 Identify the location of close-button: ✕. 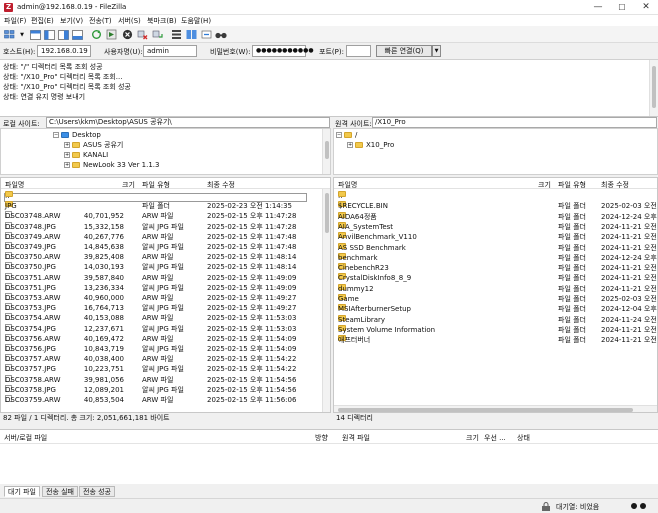
(646, 7).